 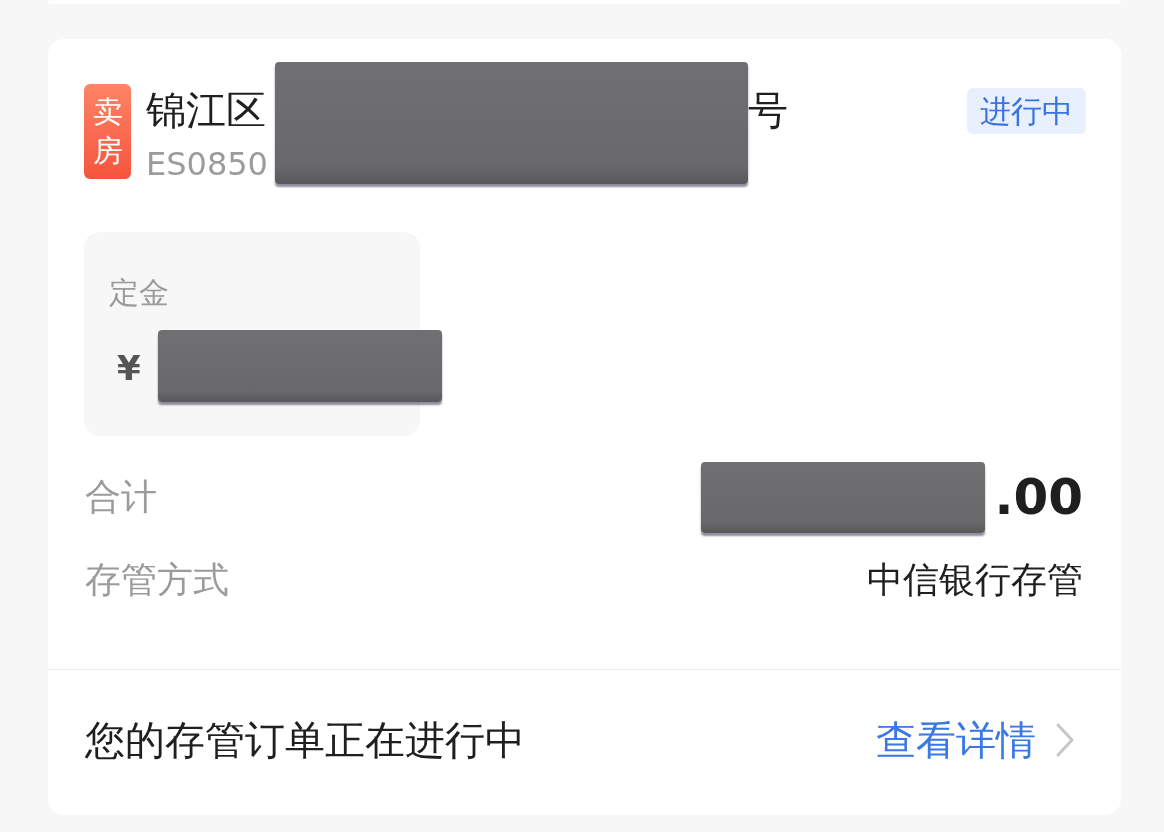 I want to click on summary-label: 合计, so click(x=121, y=497).